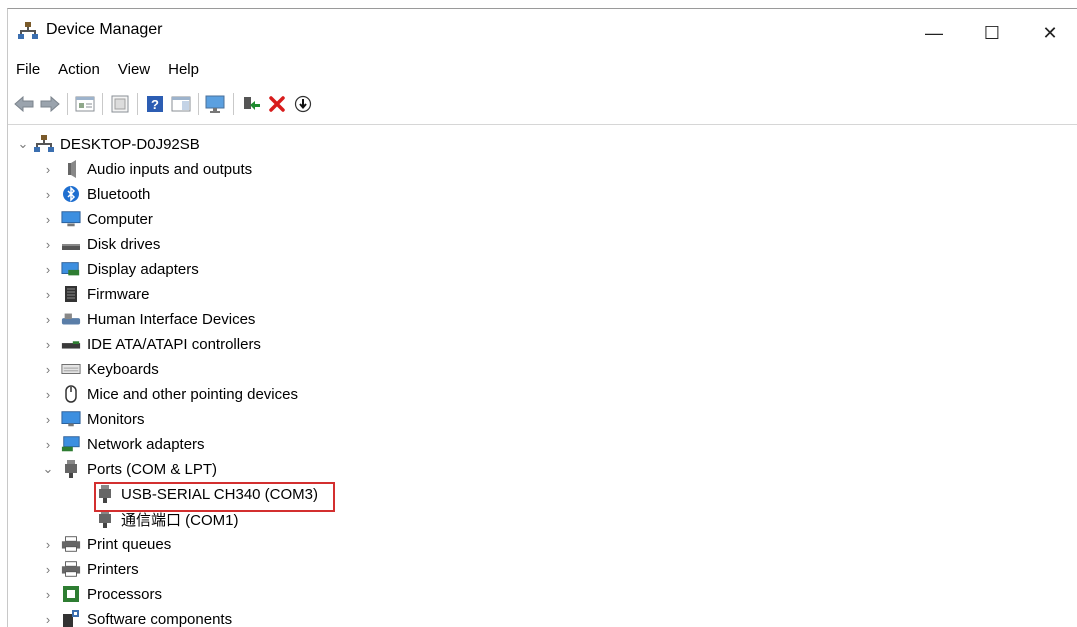 Image resolution: width=1077 pixels, height=627 pixels. I want to click on add-driver-icon, so click(251, 104).